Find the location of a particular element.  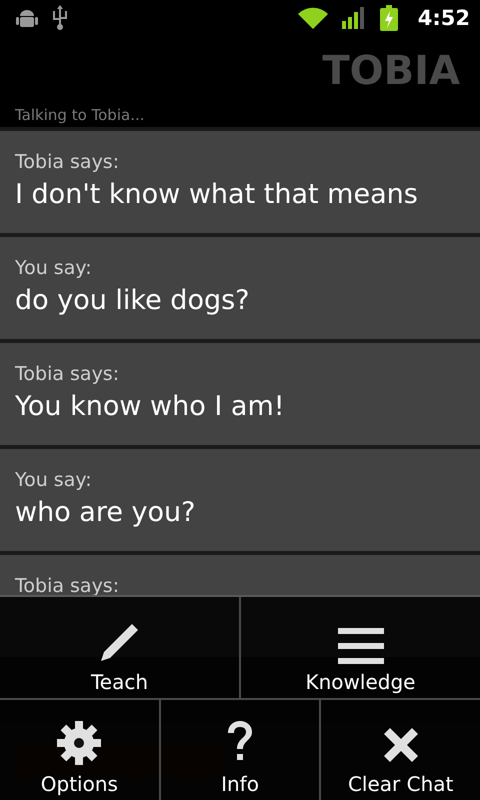

settings-icon is located at coordinates (79, 743).